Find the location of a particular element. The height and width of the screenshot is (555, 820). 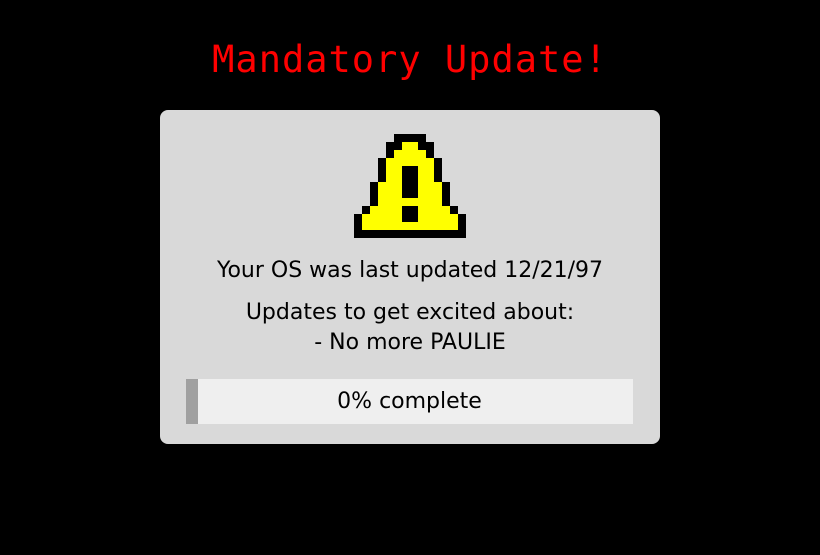

progress-bar: 0% complete is located at coordinates (409, 401).